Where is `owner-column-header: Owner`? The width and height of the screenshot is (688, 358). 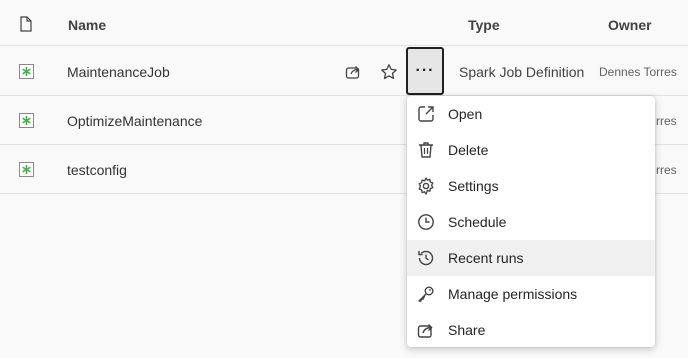 owner-column-header: Owner is located at coordinates (630, 25).